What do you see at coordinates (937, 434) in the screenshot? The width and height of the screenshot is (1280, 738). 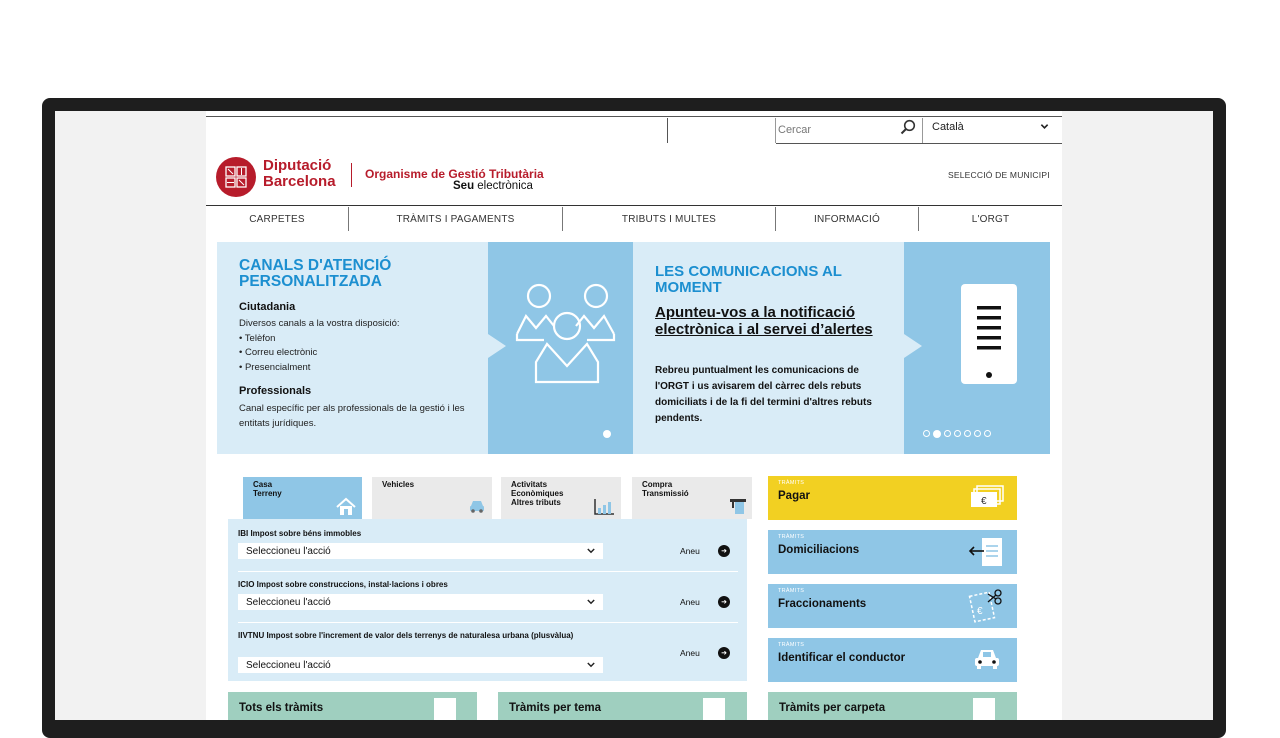 I see `carousel-dot-active` at bounding box center [937, 434].